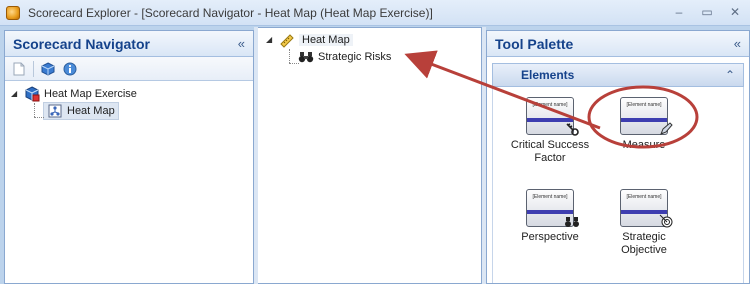 This screenshot has width=750, height=284. Describe the element at coordinates (355, 56) in the screenshot. I see `tree-node-label: Strategic Risks` at that location.